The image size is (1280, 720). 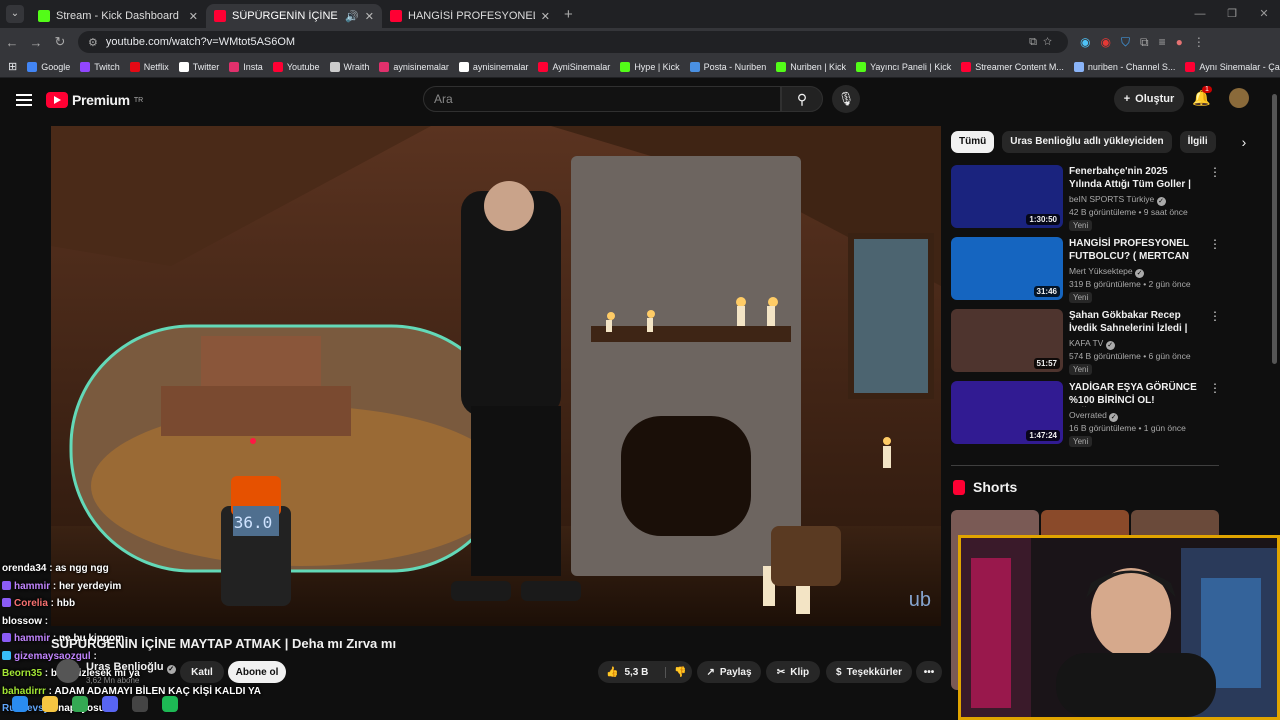 What do you see at coordinates (602, 99) in the screenshot?
I see `search-input: Ara` at bounding box center [602, 99].